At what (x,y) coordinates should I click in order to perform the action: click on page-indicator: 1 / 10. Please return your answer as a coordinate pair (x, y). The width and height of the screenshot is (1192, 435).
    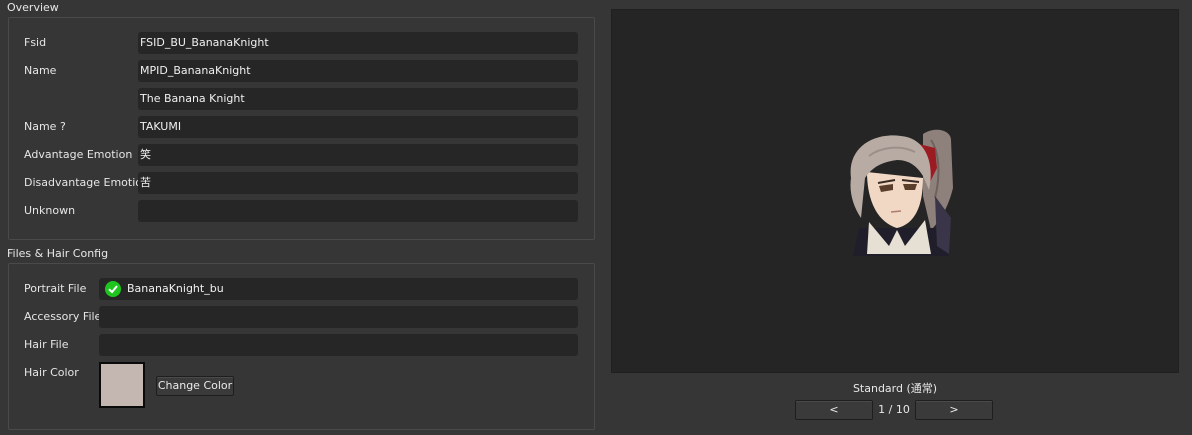
    Looking at the image, I should click on (894, 409).